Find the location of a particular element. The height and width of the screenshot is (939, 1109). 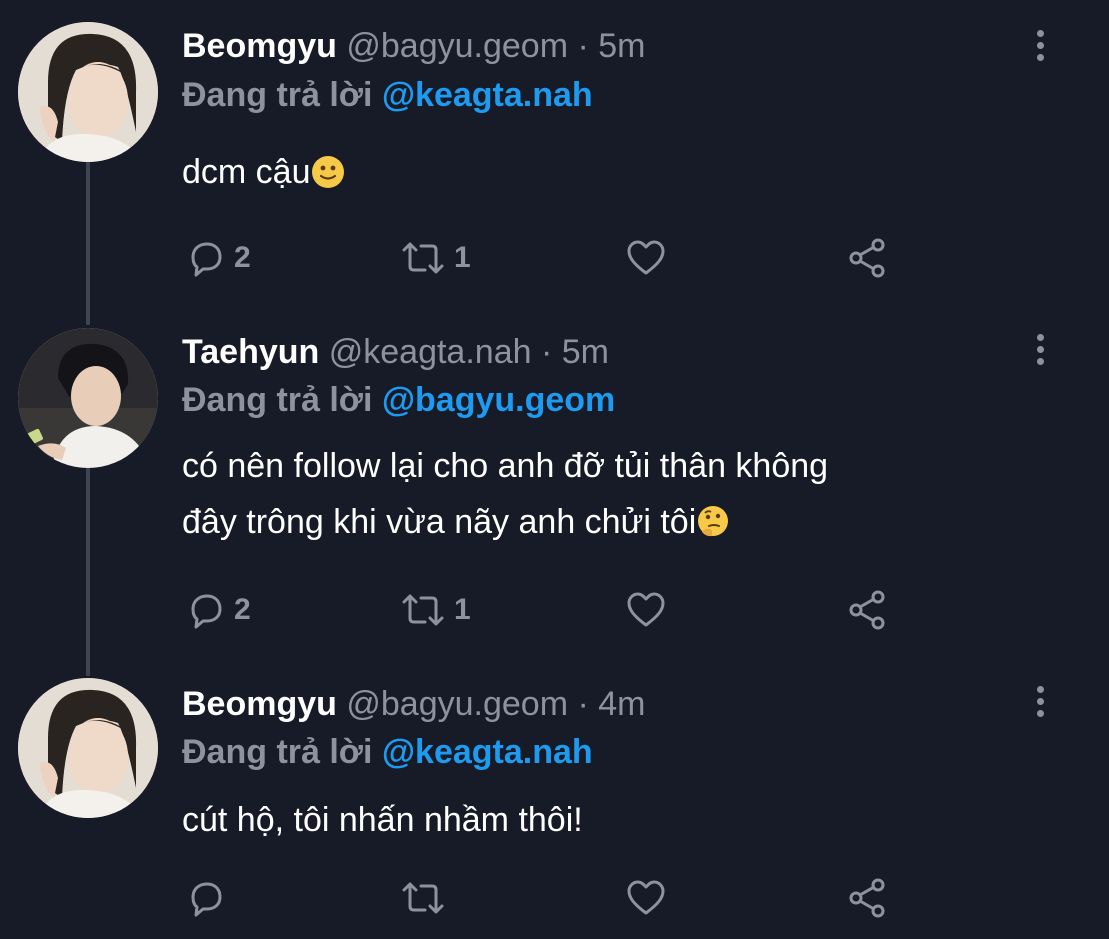

tweet-header: Beomgyu @bagyu.geom · 4m is located at coordinates (414, 704).